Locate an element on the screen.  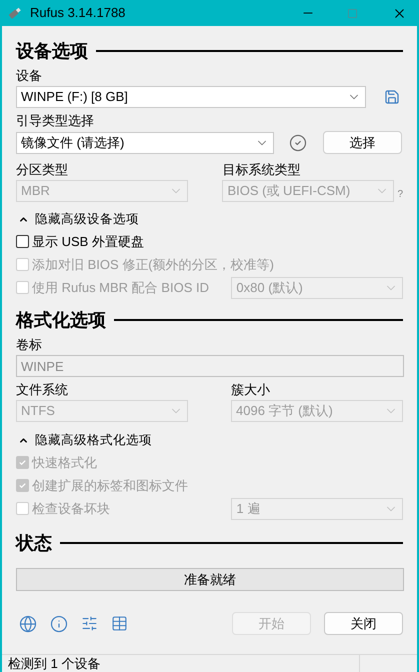
checkbox-label: 快速格式化 is located at coordinates (64, 463).